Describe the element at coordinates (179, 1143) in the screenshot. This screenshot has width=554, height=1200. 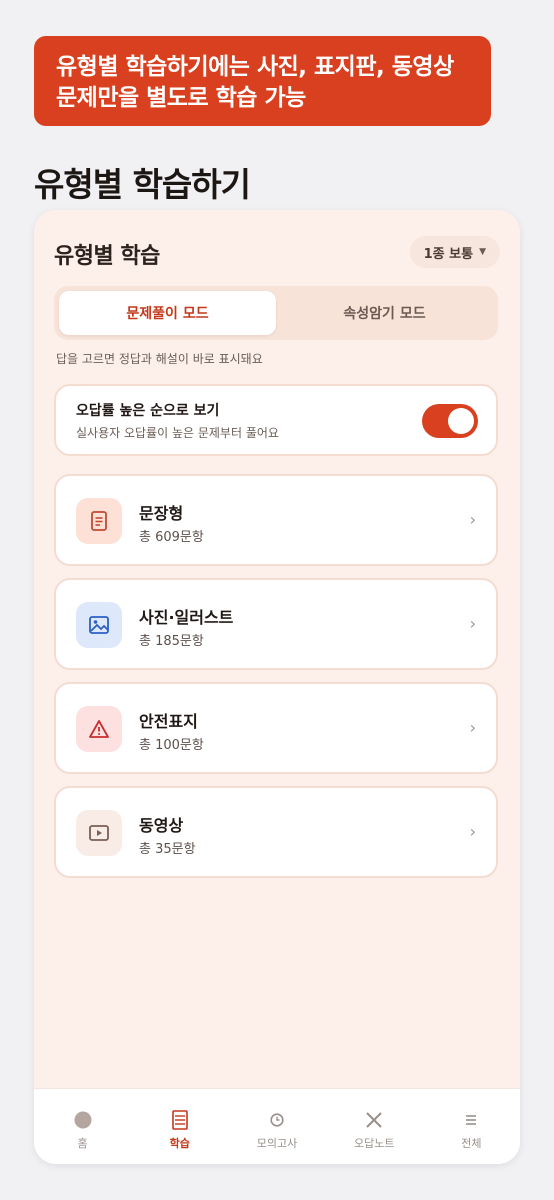
I see `nav-label: 학습` at that location.